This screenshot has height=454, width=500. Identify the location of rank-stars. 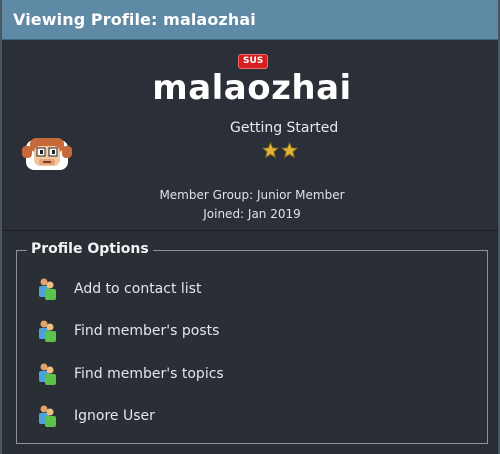
(280, 150).